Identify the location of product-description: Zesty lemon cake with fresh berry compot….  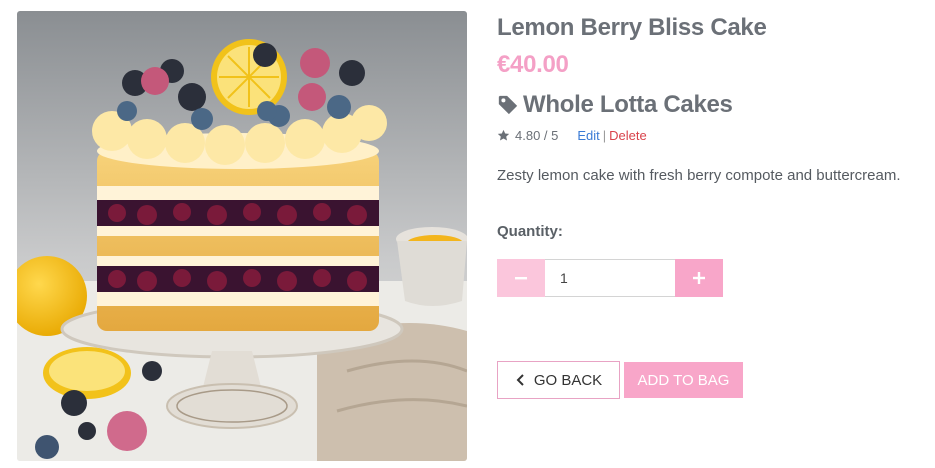
(699, 175).